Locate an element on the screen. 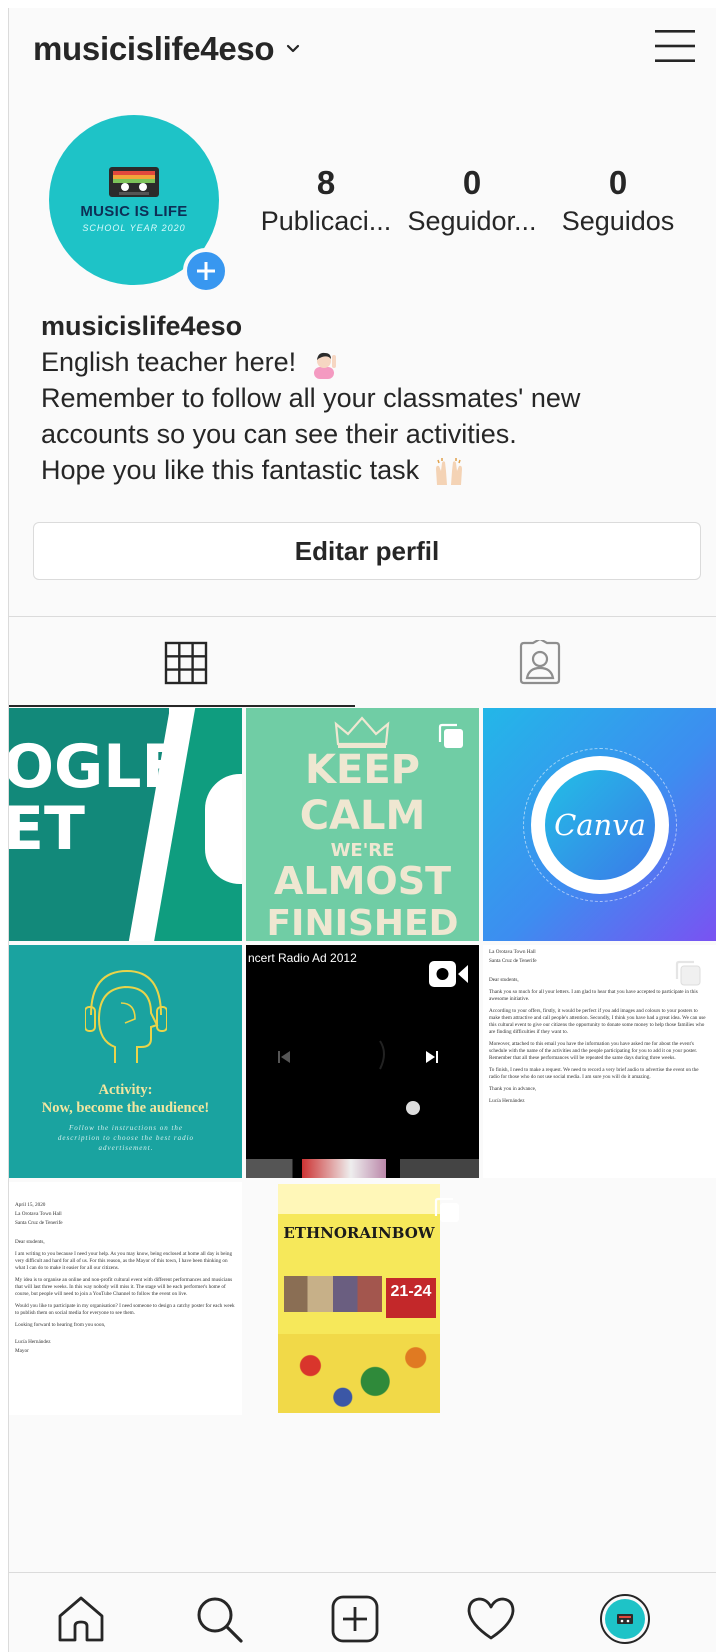 The height and width of the screenshot is (1652, 716). post-thumbnail: ETHNORAINBOW 21-24 is located at coordinates (362, 1298).